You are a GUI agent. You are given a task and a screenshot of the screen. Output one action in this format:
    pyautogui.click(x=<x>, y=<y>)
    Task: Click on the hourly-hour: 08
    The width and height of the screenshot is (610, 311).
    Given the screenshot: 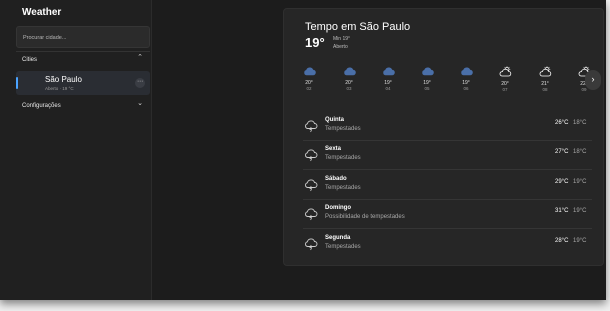 What is the action you would take?
    pyautogui.click(x=545, y=89)
    